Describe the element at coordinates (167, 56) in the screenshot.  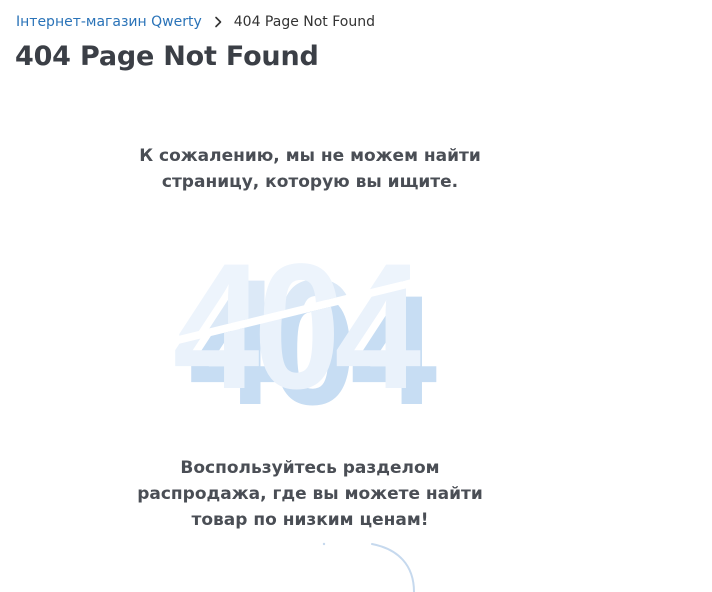
I see `page-title: 404 Page Not Found` at that location.